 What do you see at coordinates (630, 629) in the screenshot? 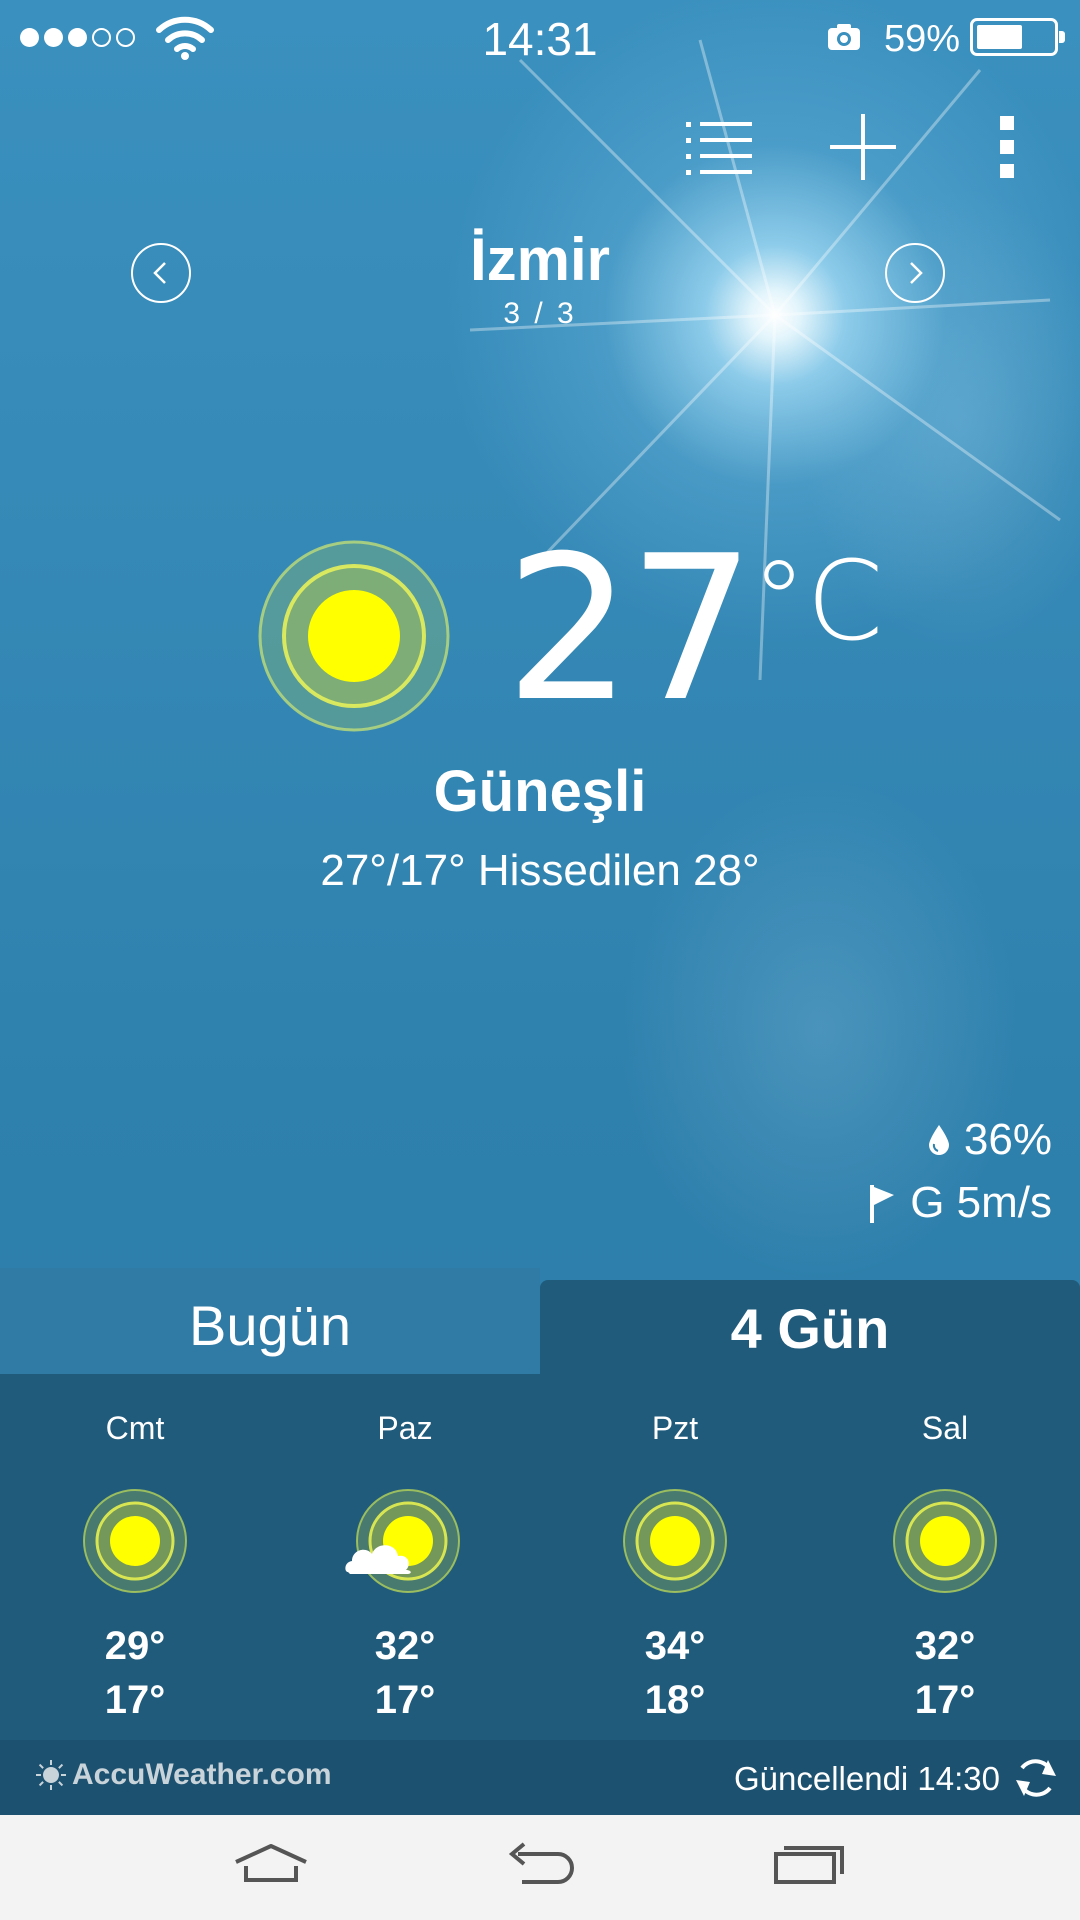
I see `temperature-value: 27` at bounding box center [630, 629].